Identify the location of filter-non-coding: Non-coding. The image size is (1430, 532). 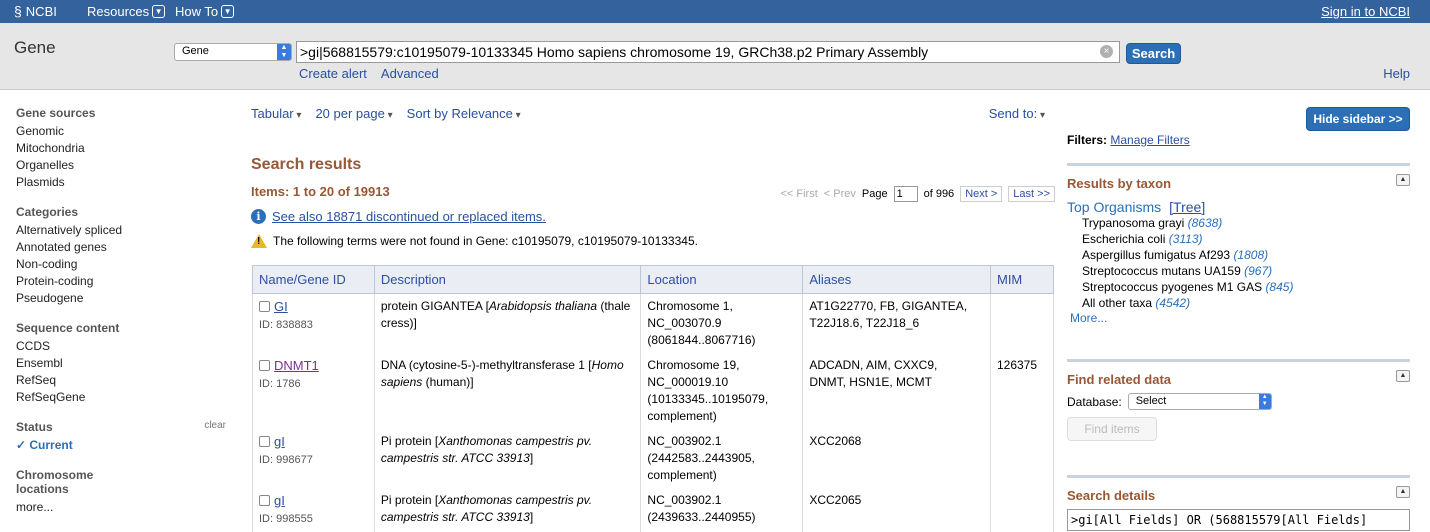
(121, 264).